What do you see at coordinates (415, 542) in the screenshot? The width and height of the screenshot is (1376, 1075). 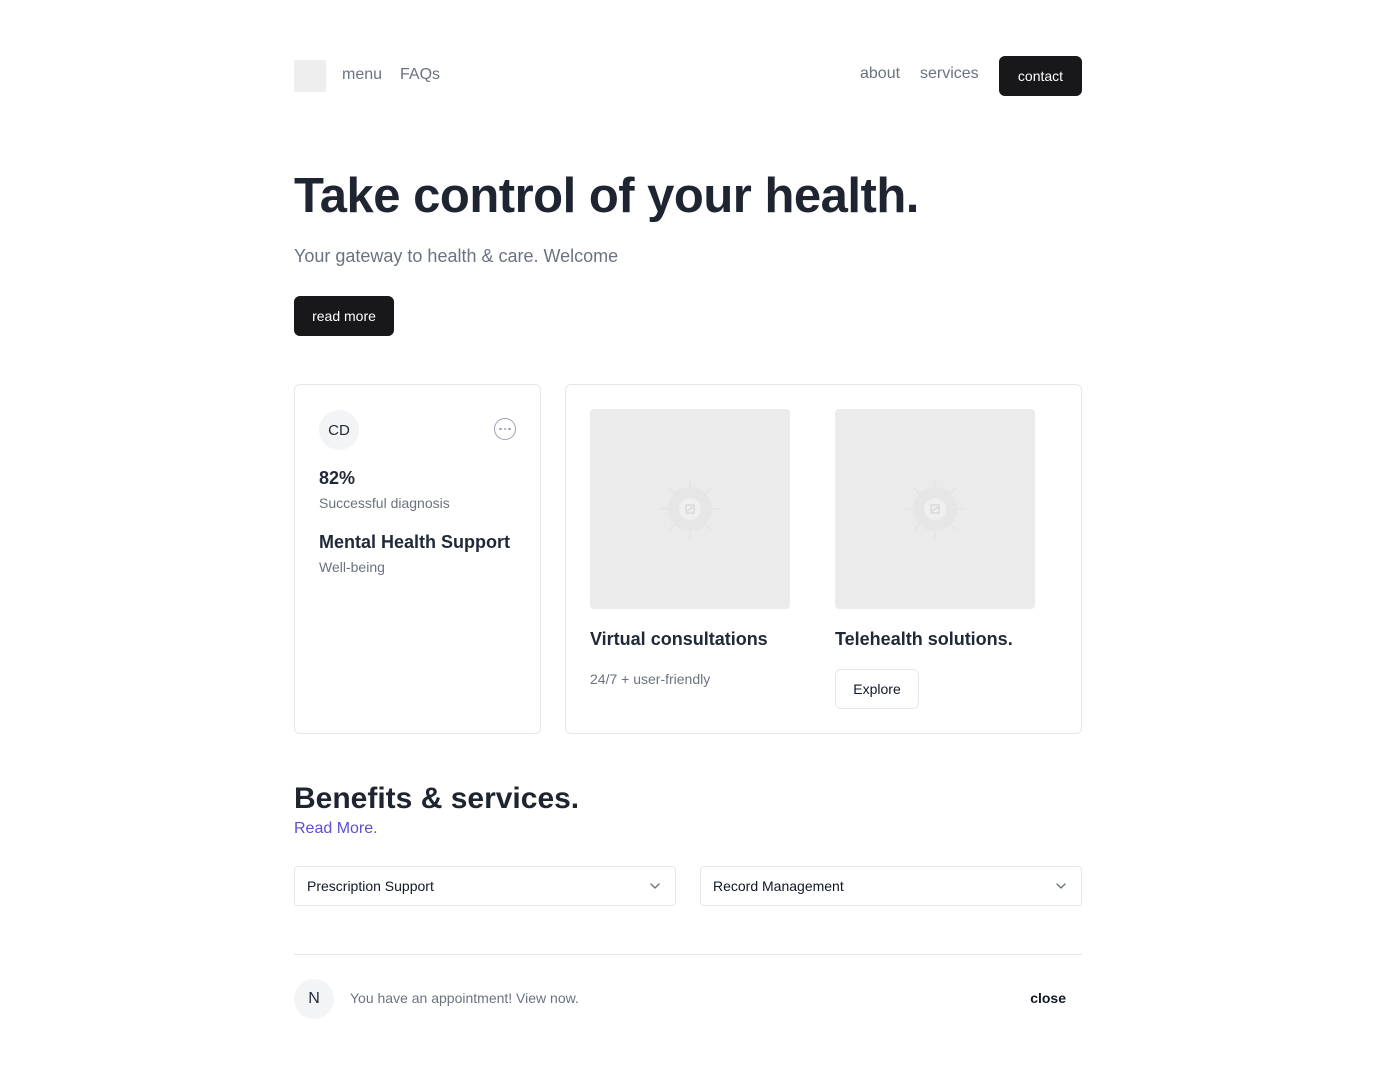 I see `card-title: Mental Health Support` at bounding box center [415, 542].